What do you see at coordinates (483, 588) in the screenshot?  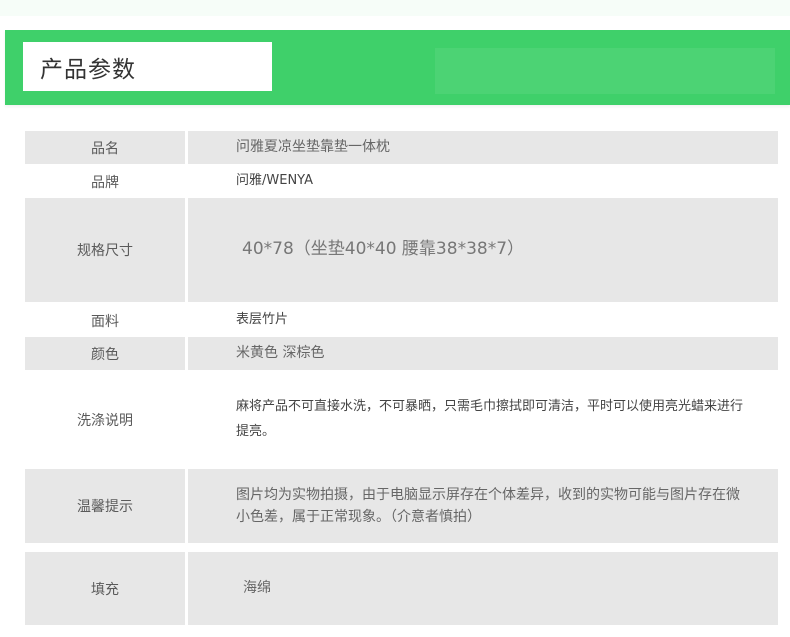 I see `spec-value: 海绵` at bounding box center [483, 588].